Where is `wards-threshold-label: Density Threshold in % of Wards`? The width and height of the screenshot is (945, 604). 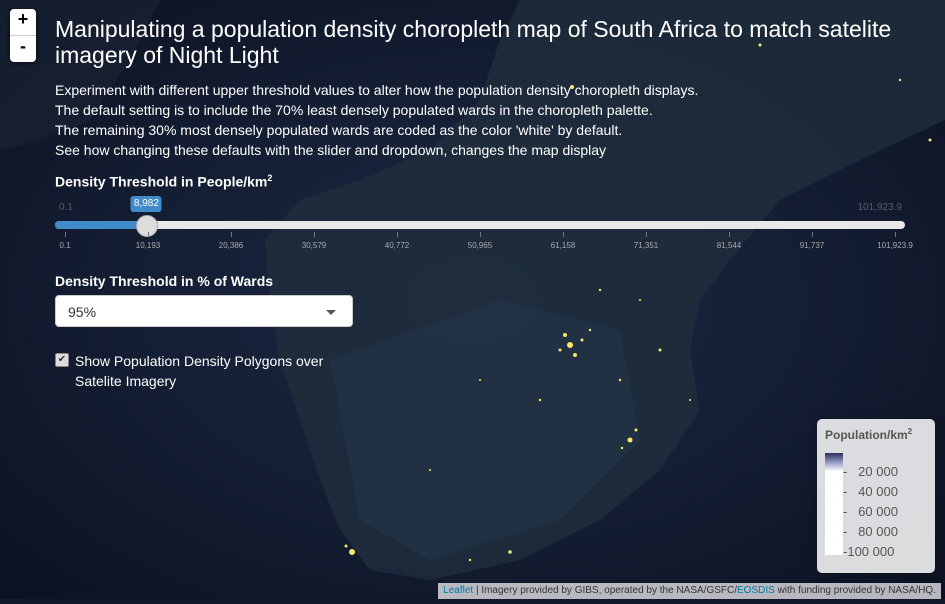
wards-threshold-label: Density Threshold in % of Wards is located at coordinates (164, 281).